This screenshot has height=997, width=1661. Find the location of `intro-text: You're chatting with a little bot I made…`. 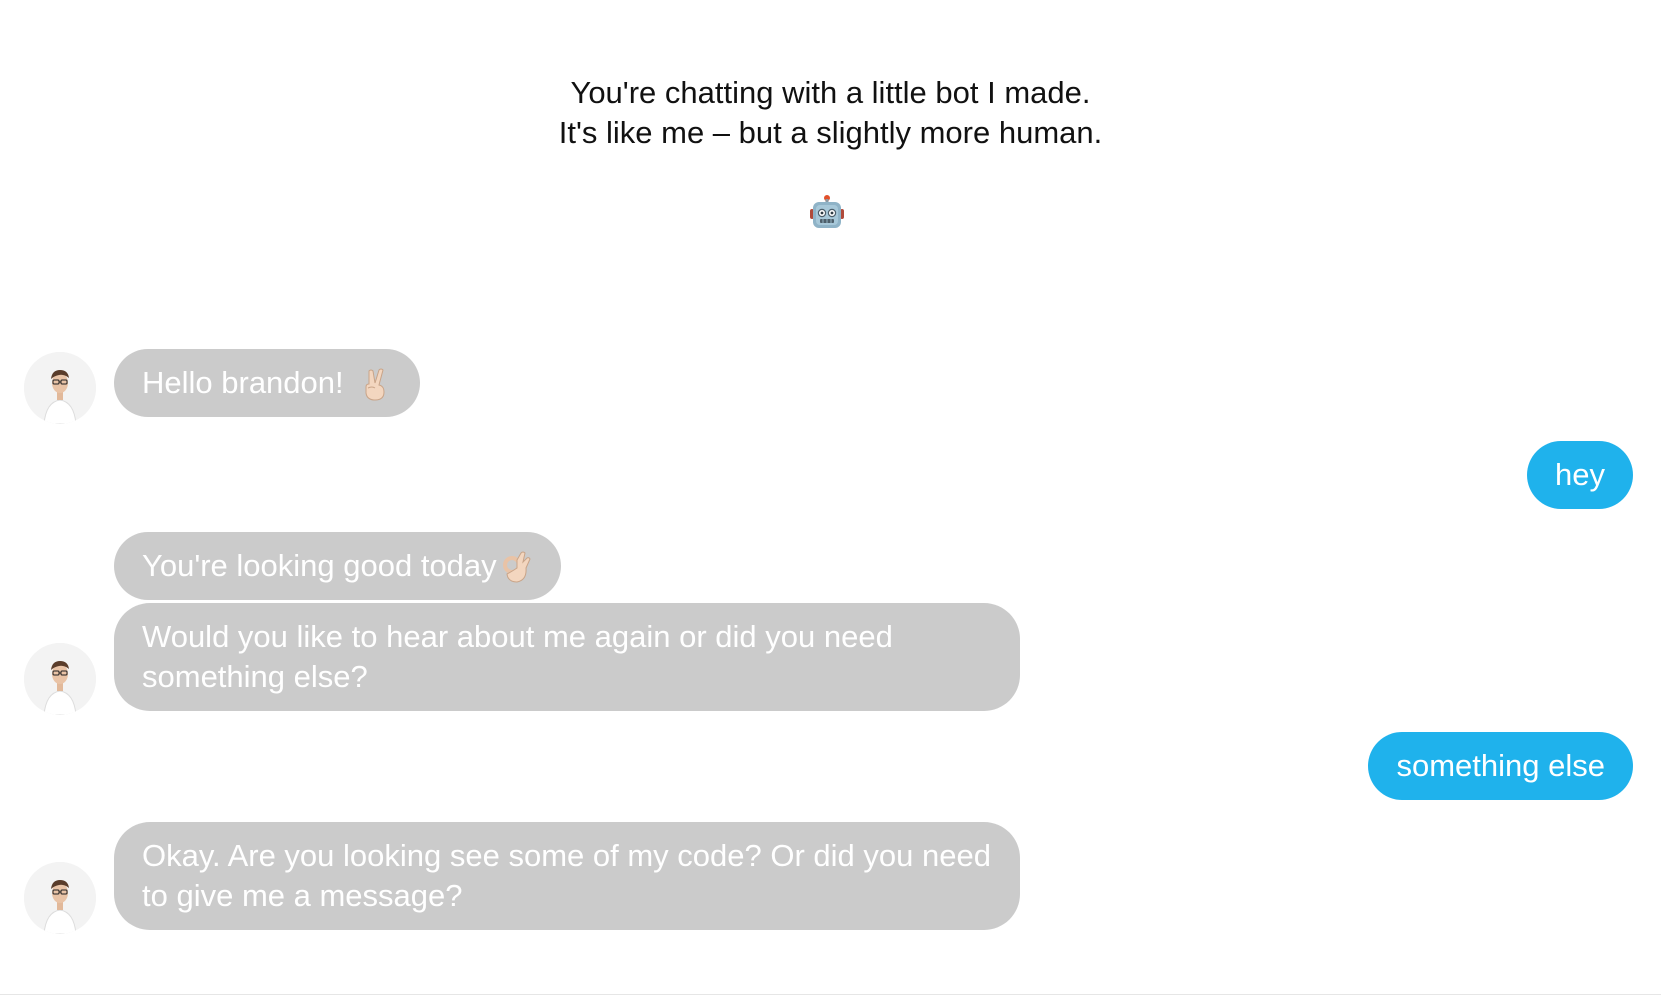

intro-text: You're chatting with a little bot I made… is located at coordinates (830, 113).